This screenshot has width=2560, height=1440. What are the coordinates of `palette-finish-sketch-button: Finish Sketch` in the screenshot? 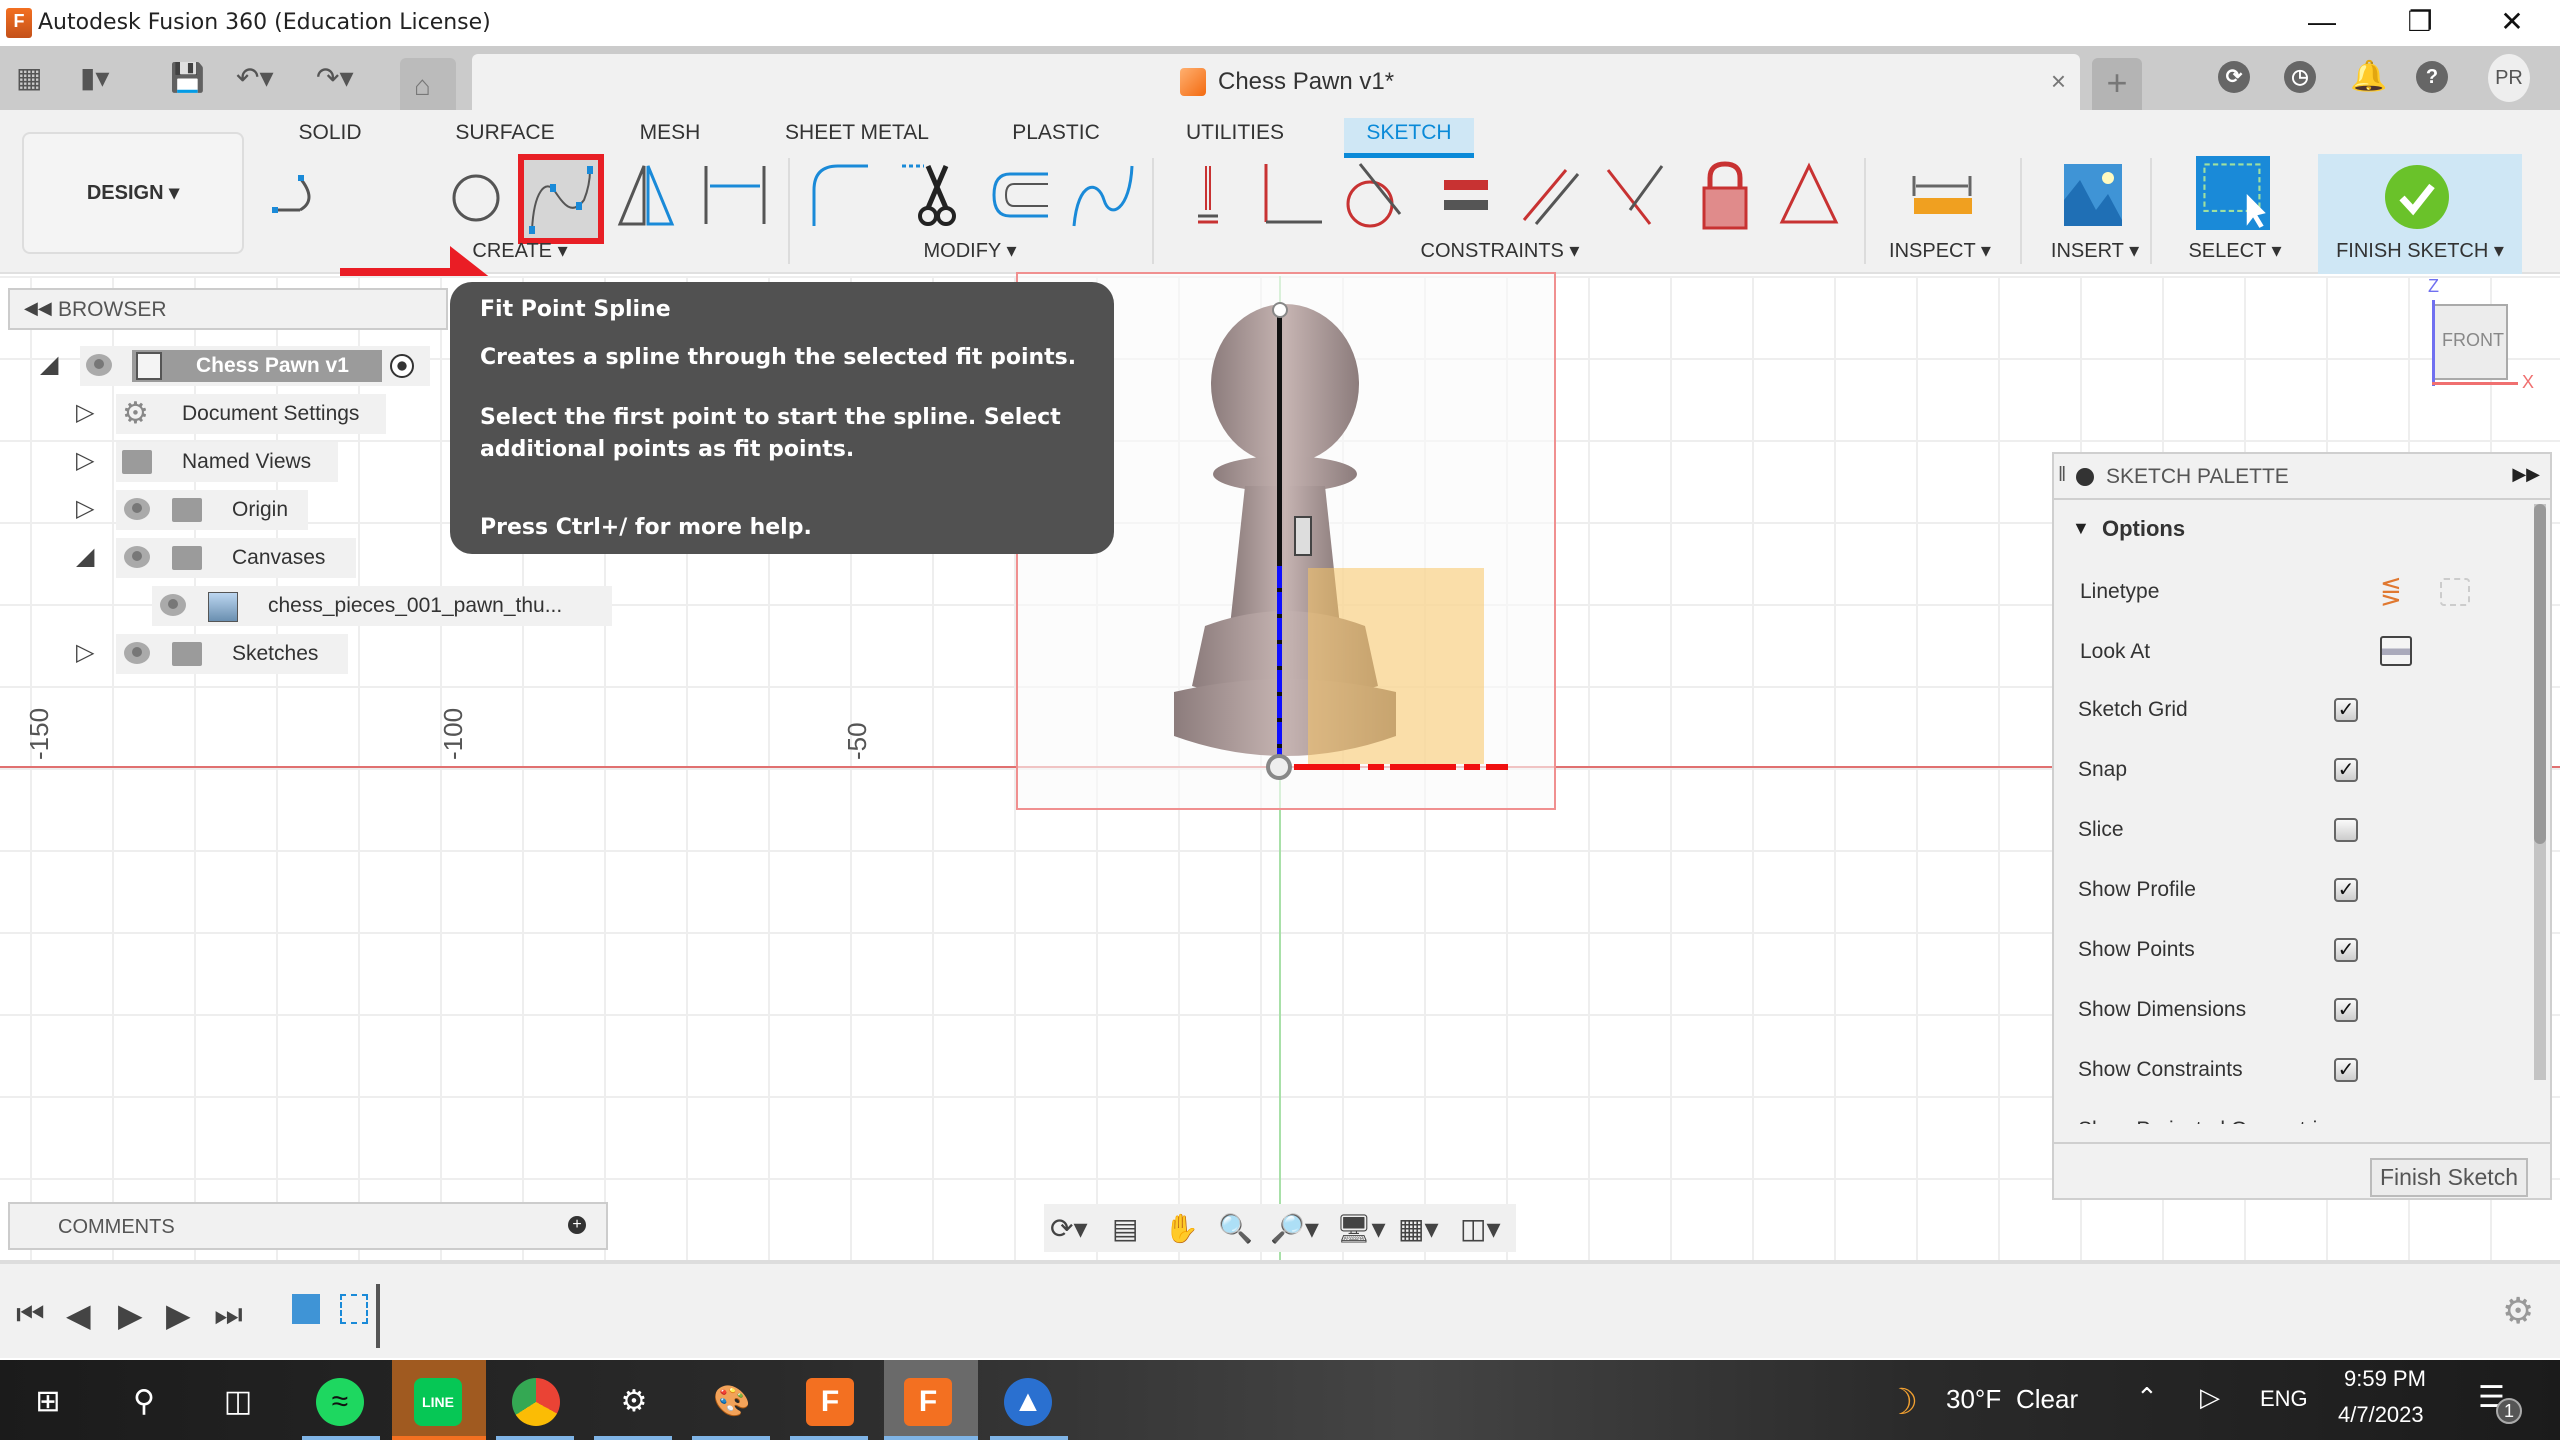 It's located at (2448, 1177).